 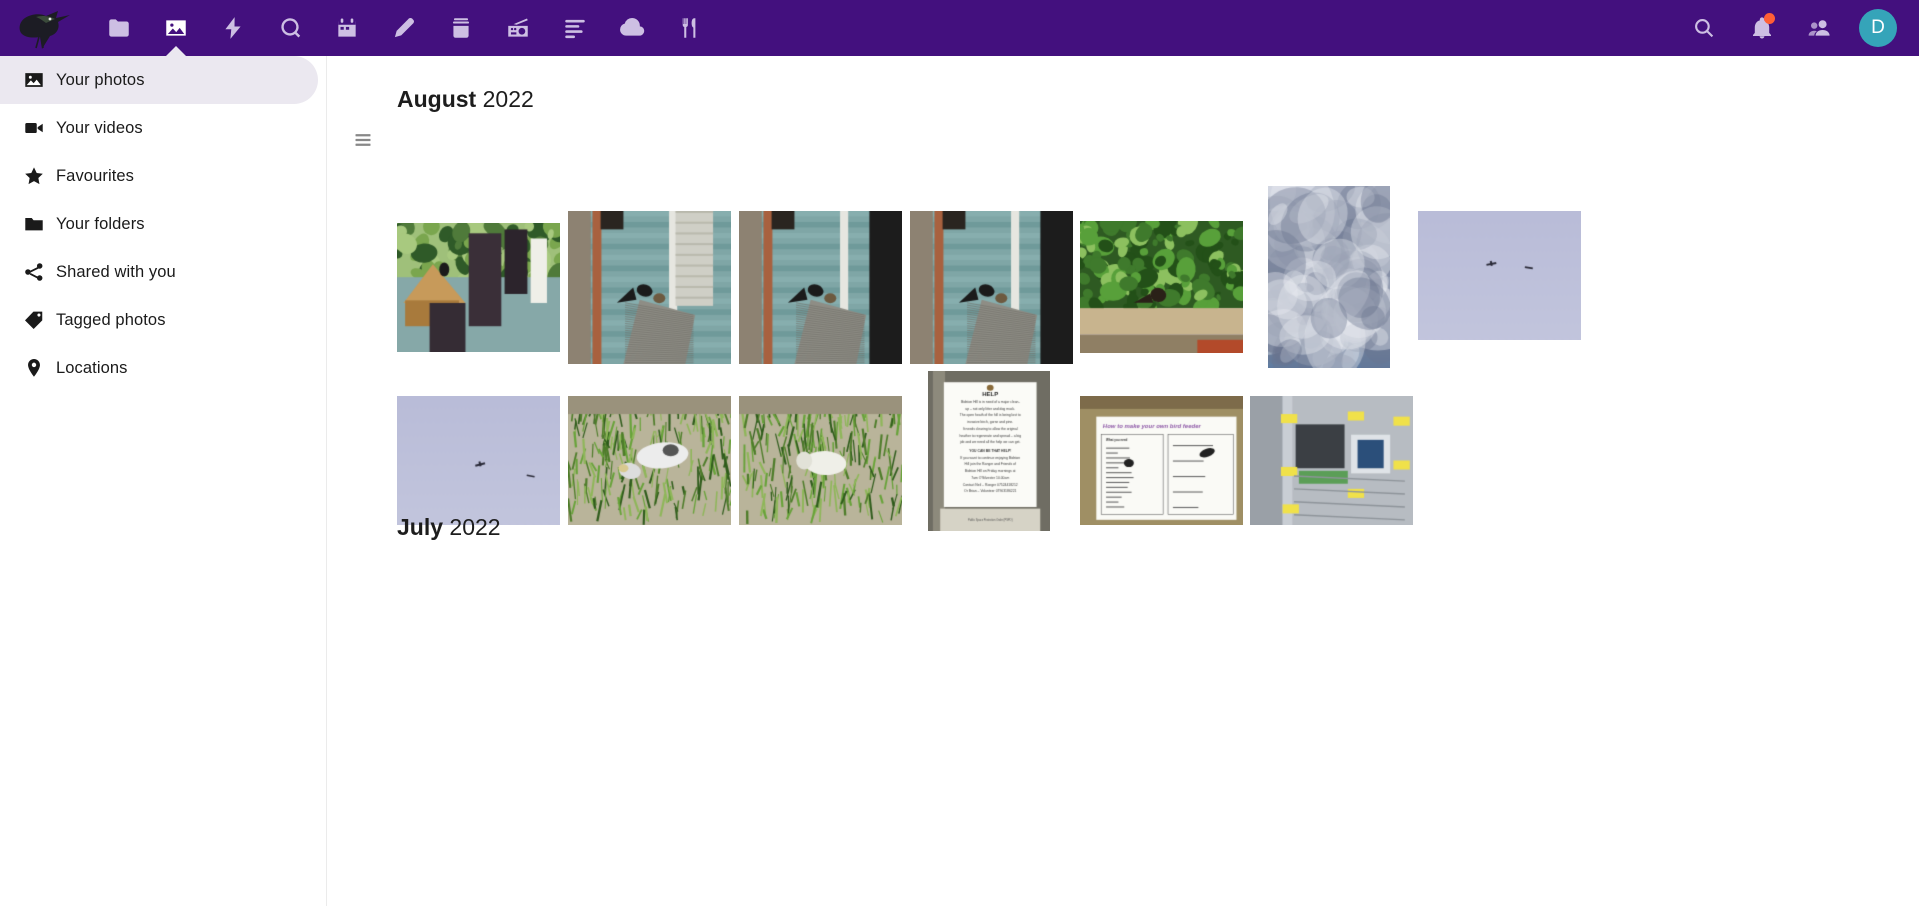 I want to click on nav-item-notes, so click(x=403, y=28).